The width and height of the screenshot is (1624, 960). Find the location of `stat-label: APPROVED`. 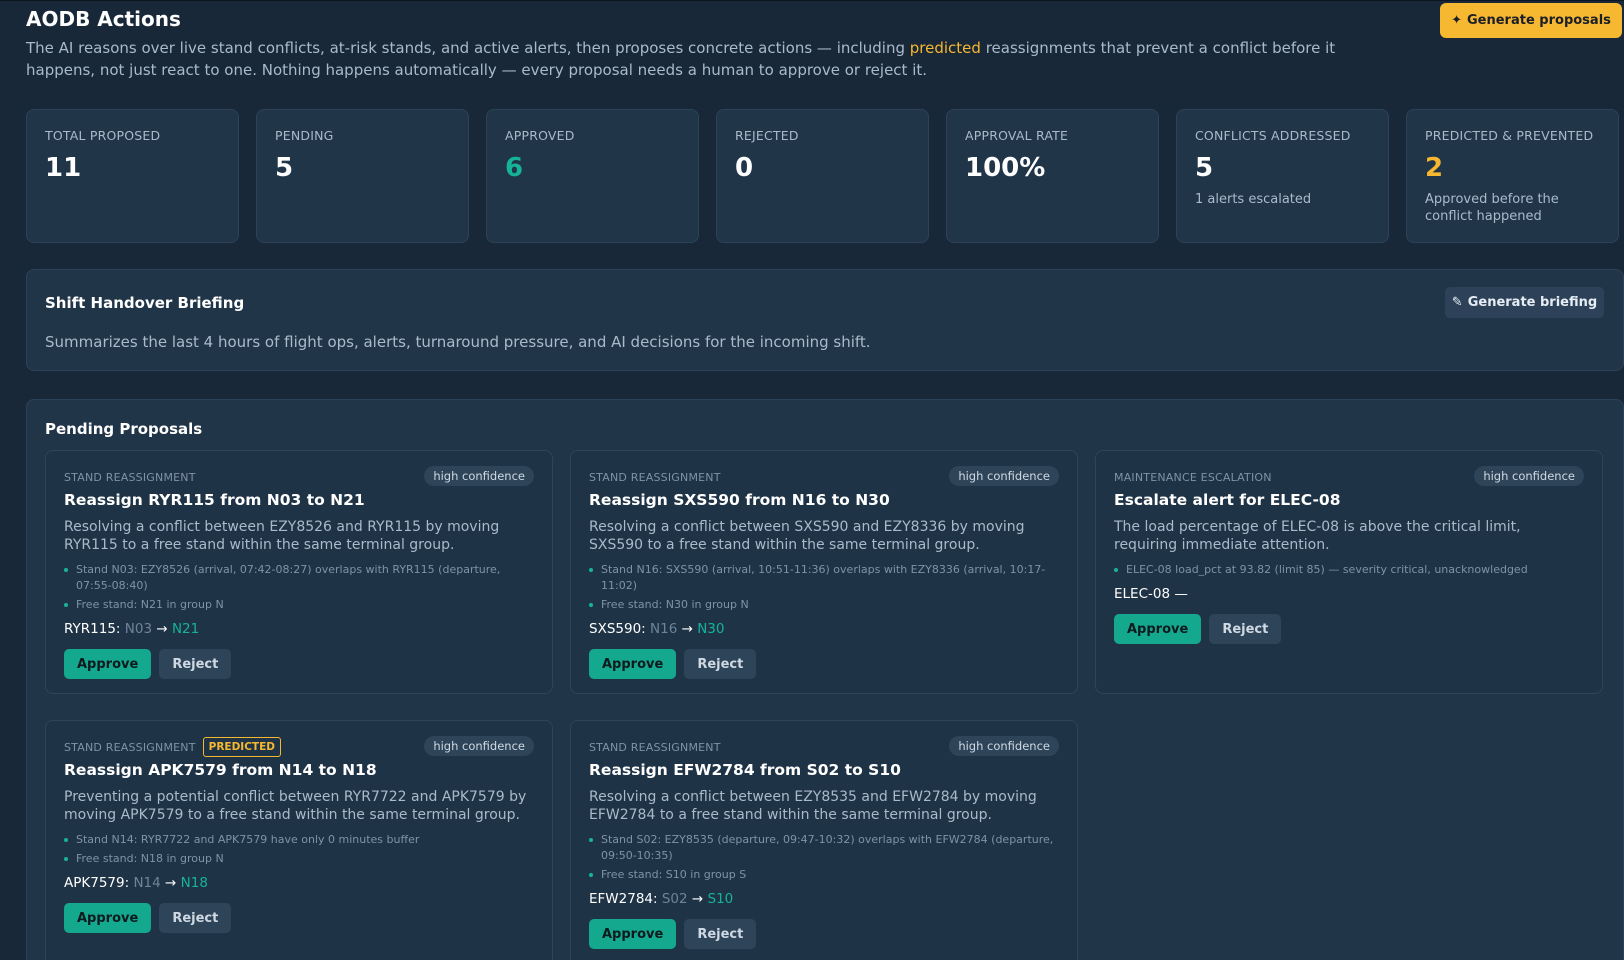

stat-label: APPROVED is located at coordinates (540, 135).